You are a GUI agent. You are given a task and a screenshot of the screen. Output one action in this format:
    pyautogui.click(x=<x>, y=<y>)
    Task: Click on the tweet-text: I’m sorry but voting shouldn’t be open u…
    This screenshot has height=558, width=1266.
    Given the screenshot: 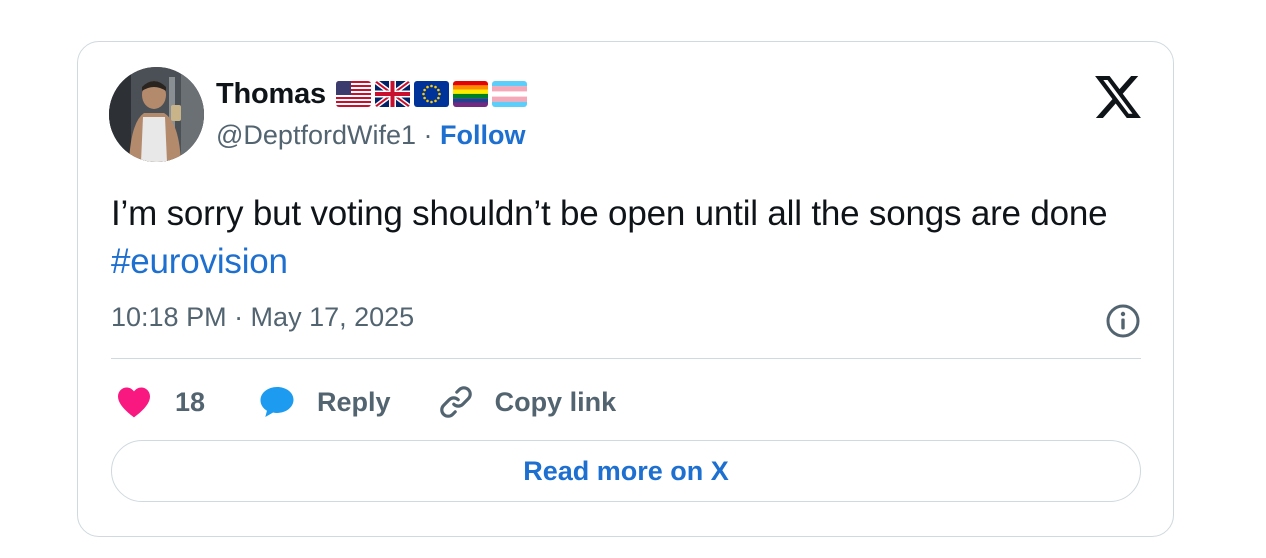 What is the action you would take?
    pyautogui.click(x=621, y=238)
    